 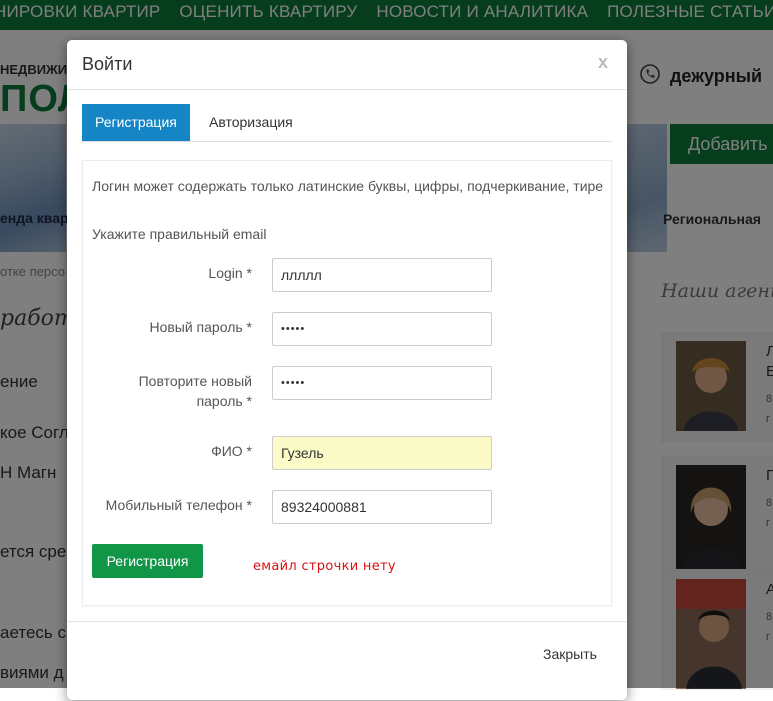 What do you see at coordinates (347, 123) in the screenshot?
I see `auth-tabs: Регистрация Авторизация` at bounding box center [347, 123].